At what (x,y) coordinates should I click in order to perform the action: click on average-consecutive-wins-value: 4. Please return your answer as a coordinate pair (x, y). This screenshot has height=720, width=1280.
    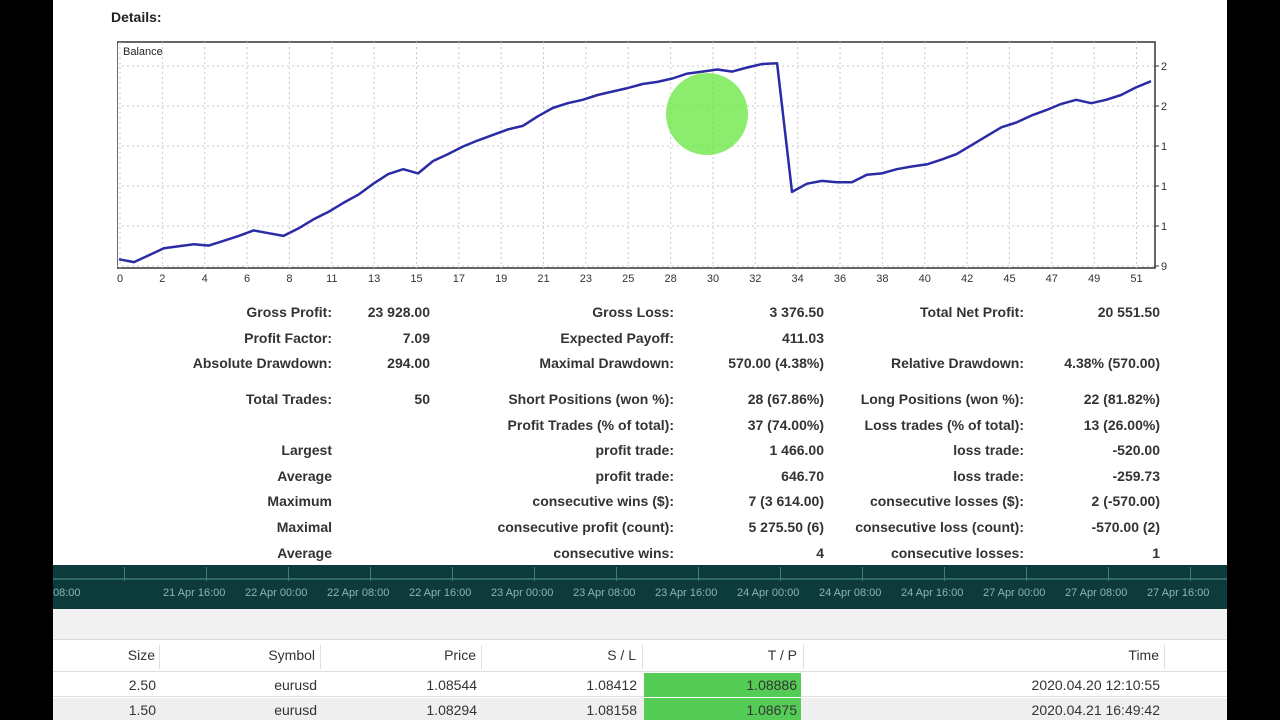
    Looking at the image, I should click on (820, 553).